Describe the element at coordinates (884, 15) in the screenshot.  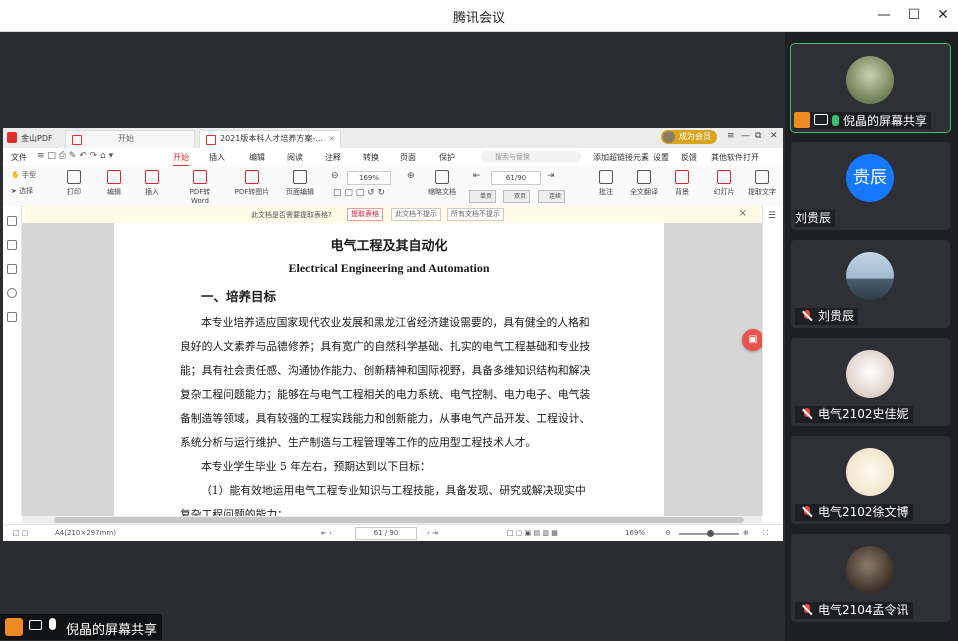
I see `minimize-icon: —` at that location.